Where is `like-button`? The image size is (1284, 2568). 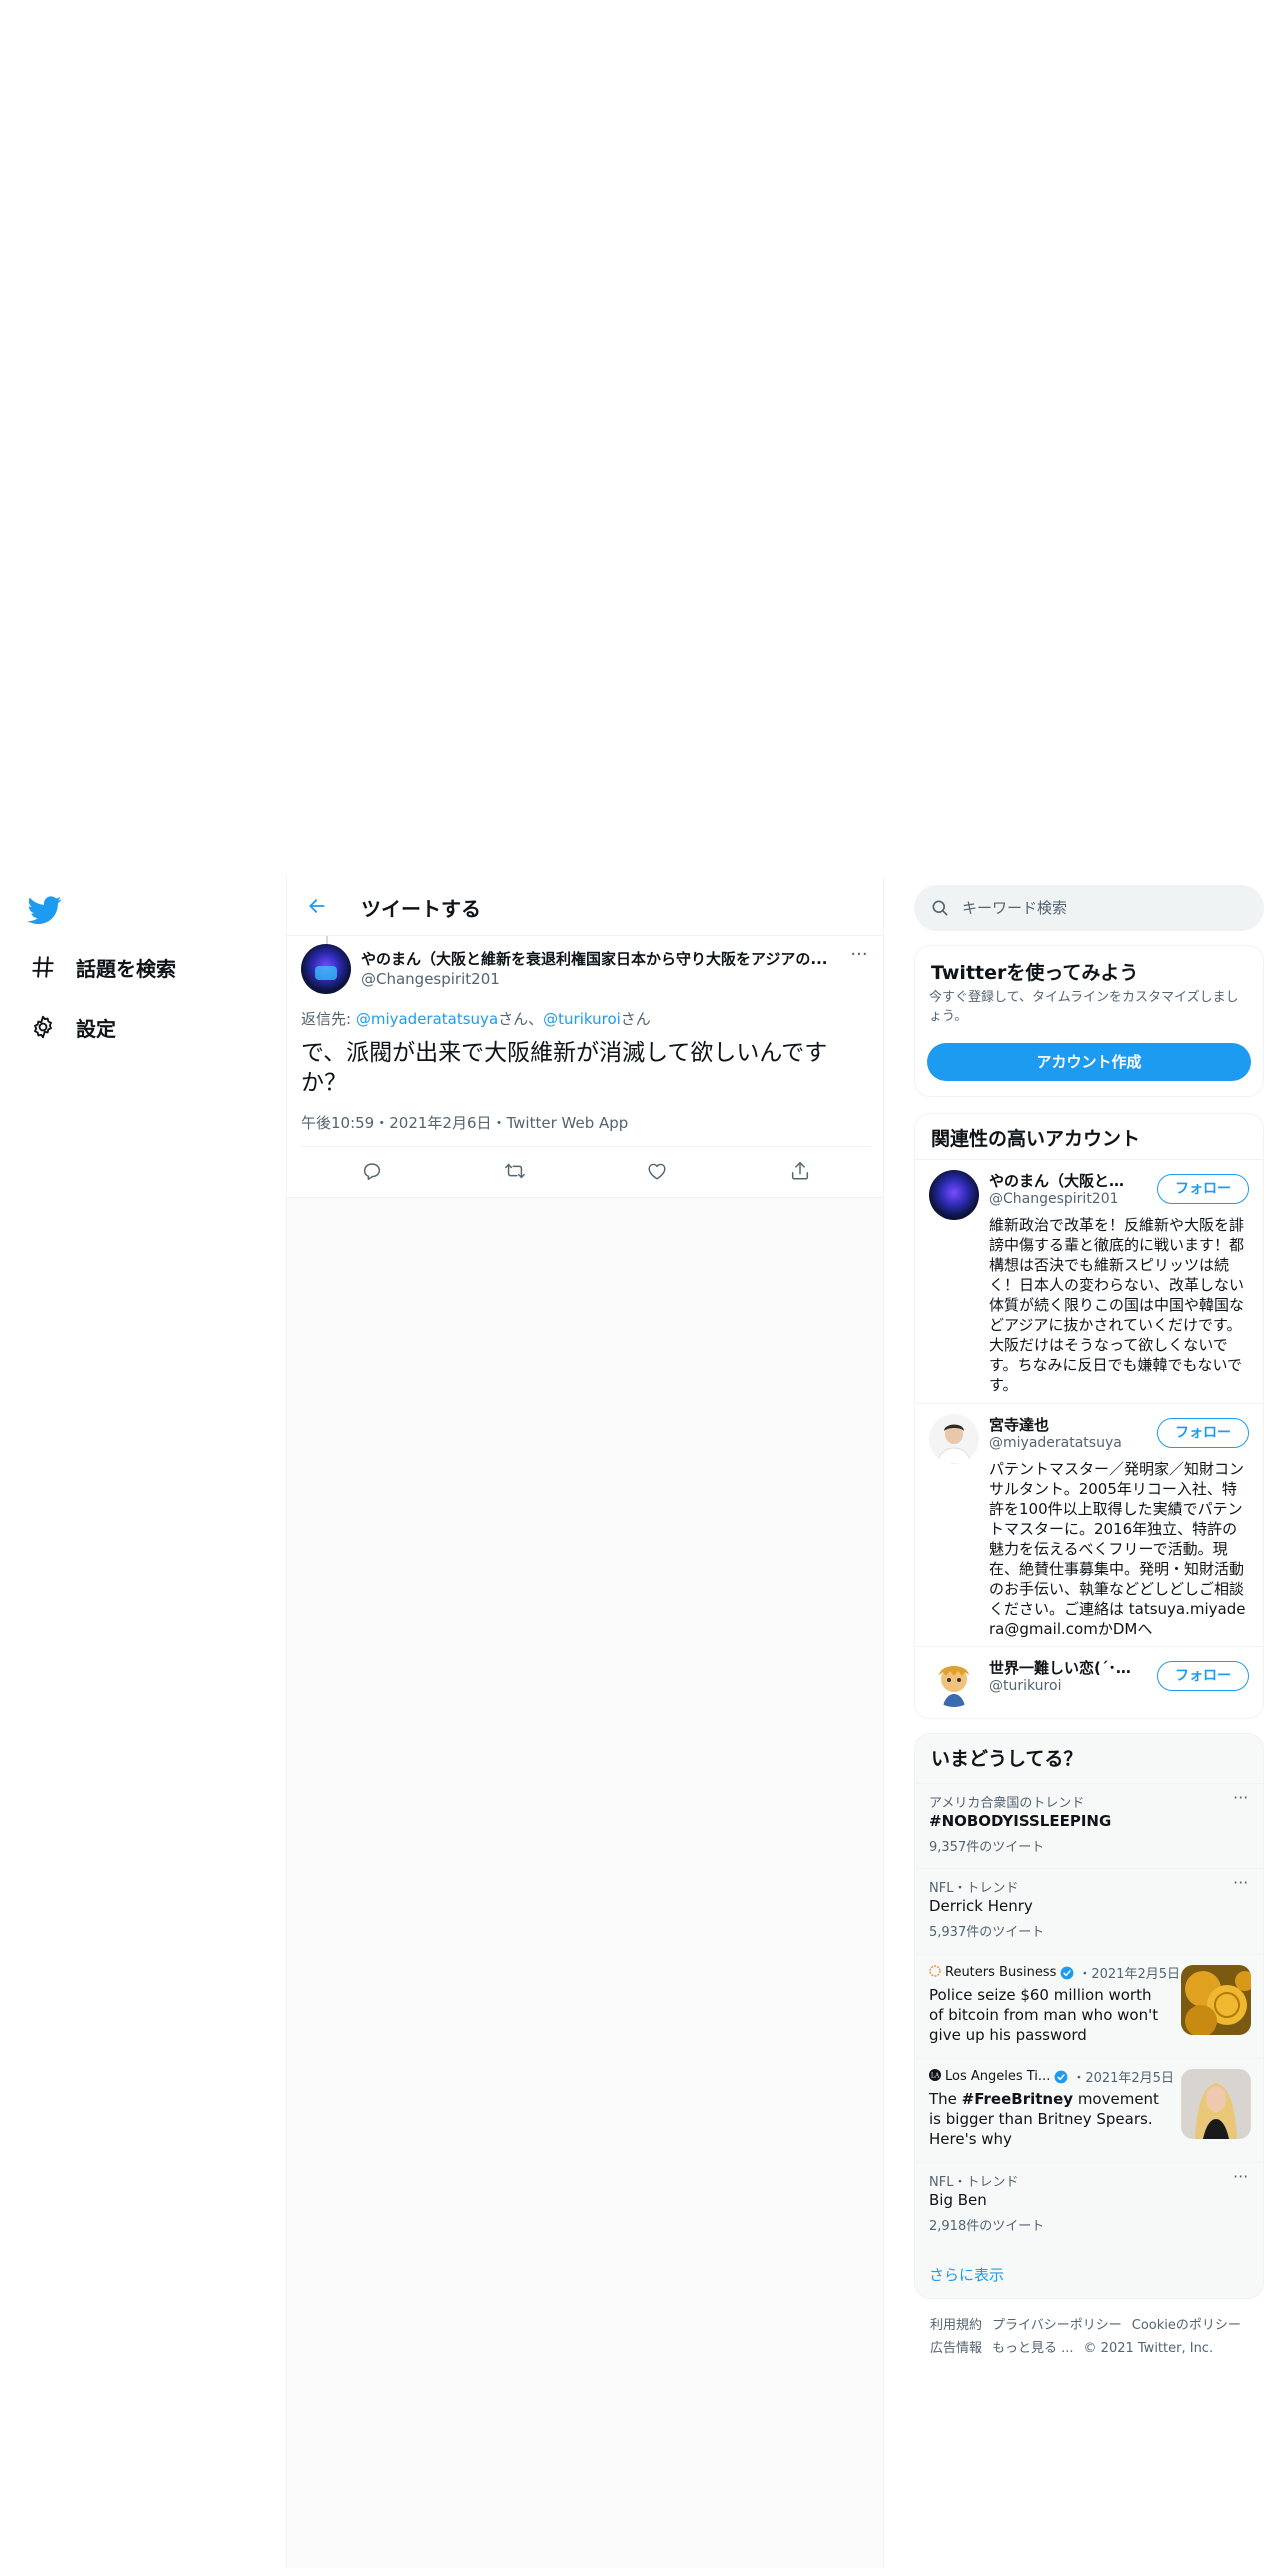 like-button is located at coordinates (657, 1172).